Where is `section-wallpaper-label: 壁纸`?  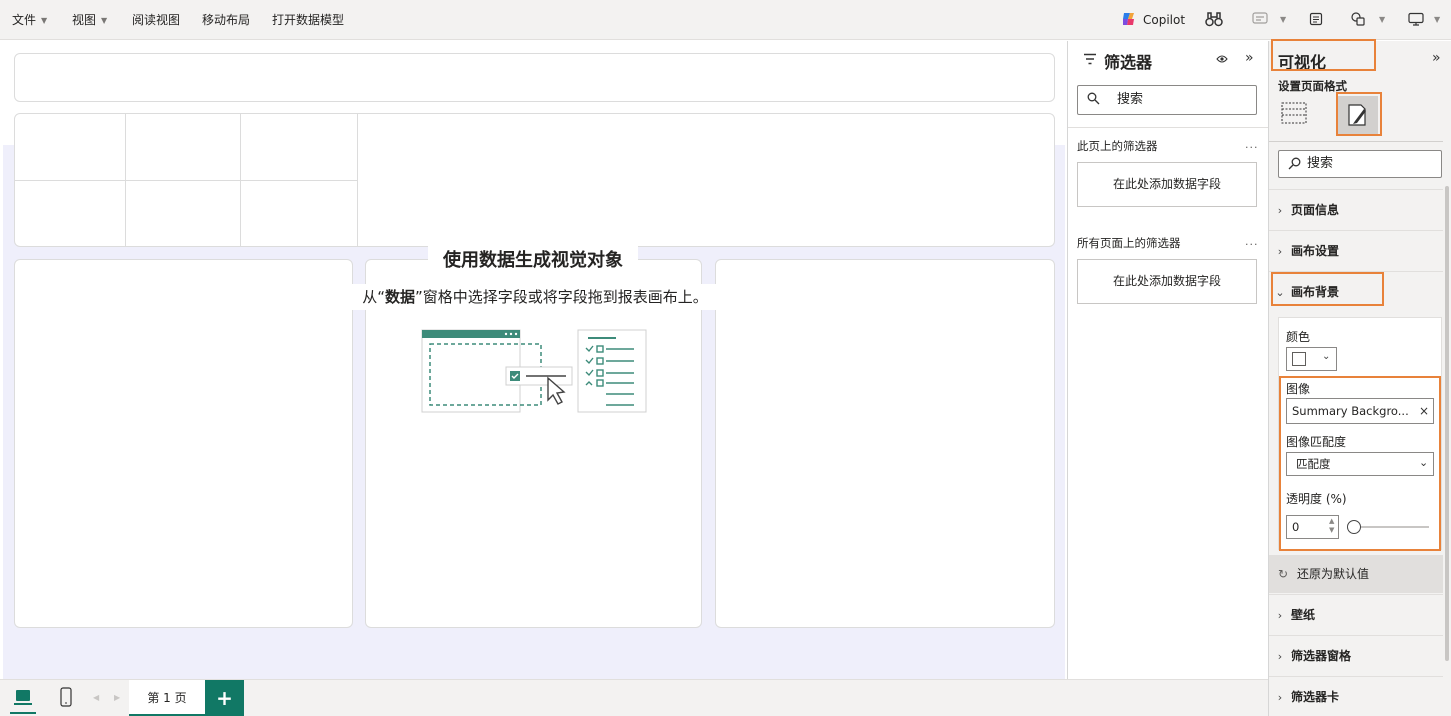
section-wallpaper-label: 壁纸 is located at coordinates (1303, 615).